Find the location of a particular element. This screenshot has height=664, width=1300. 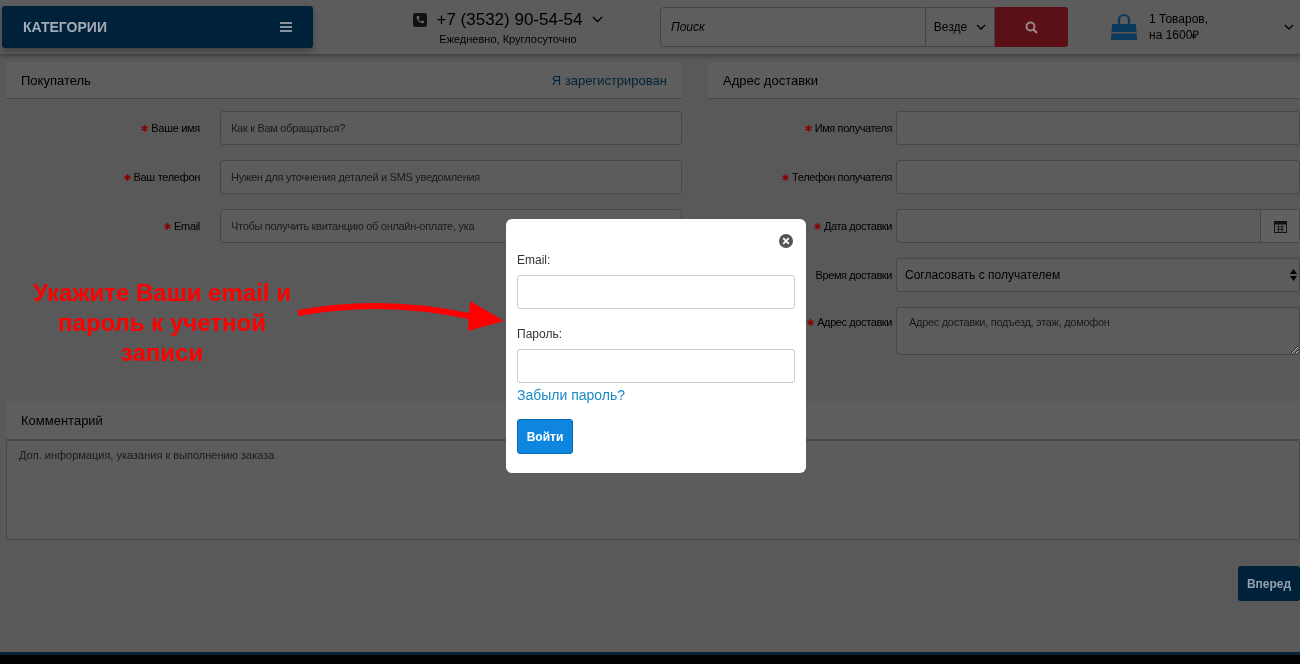

forgot-password-link: Забыли пароль? is located at coordinates (571, 395).